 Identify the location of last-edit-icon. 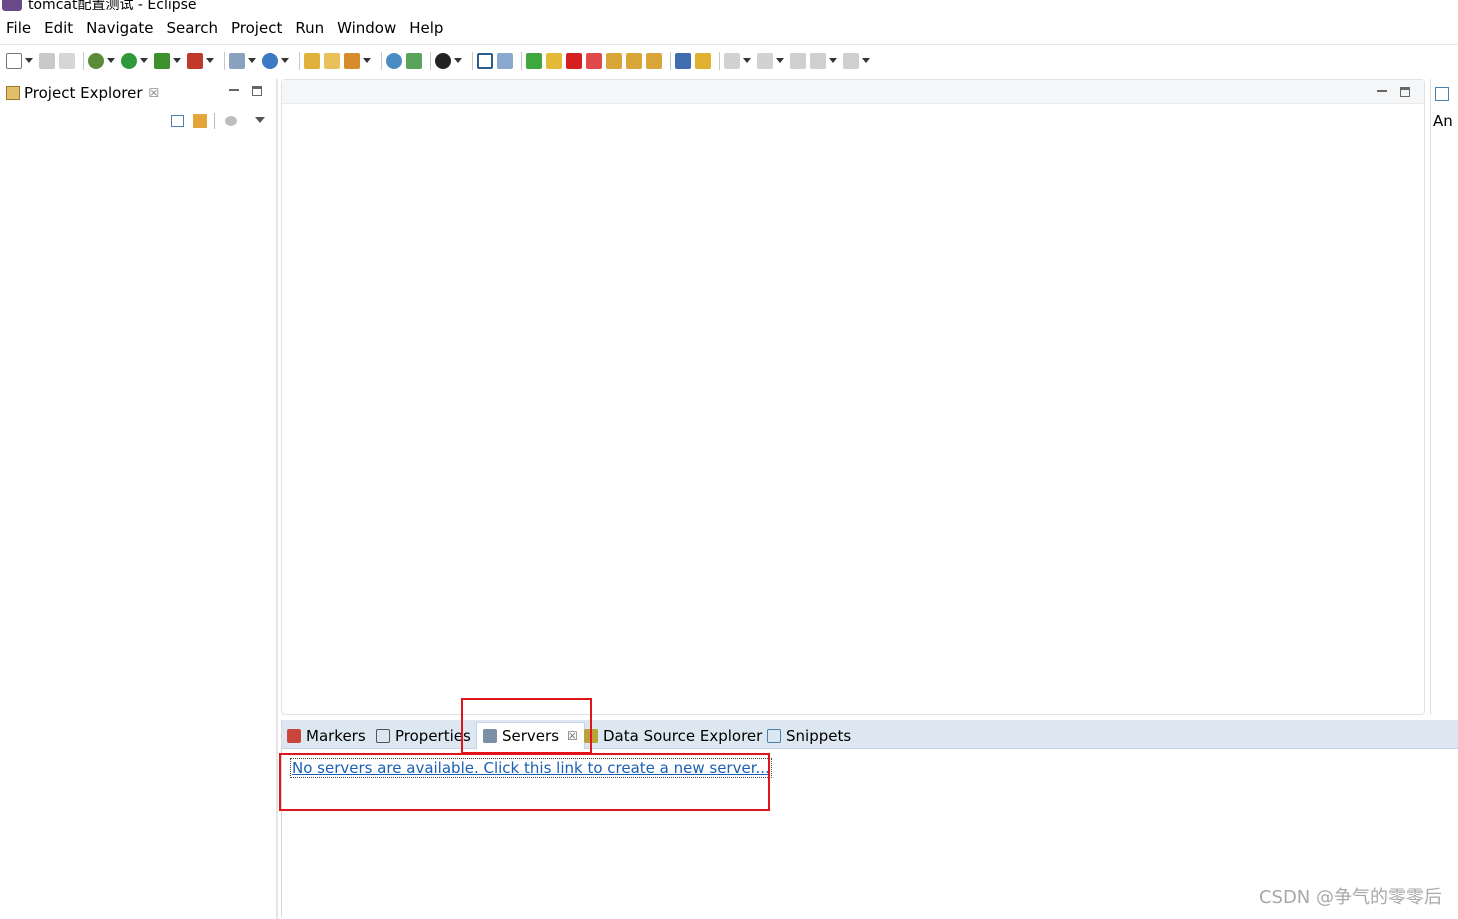
(798, 61).